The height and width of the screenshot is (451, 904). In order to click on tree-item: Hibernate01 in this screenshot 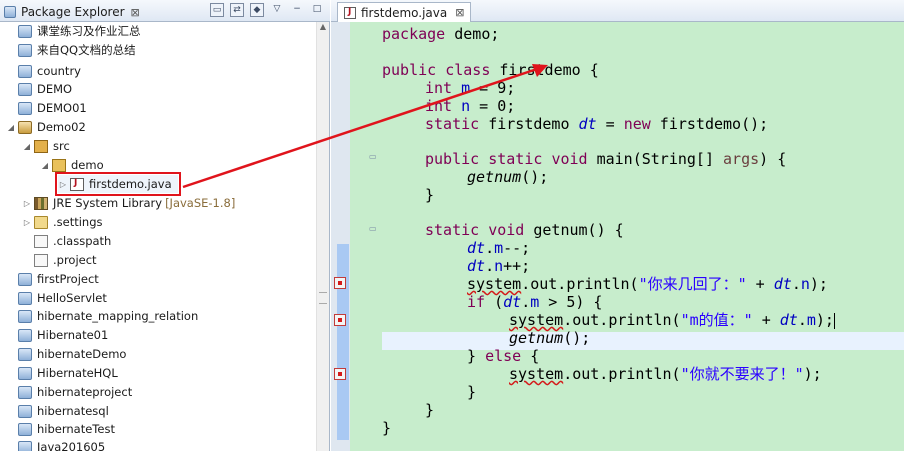, I will do `click(57, 335)`.